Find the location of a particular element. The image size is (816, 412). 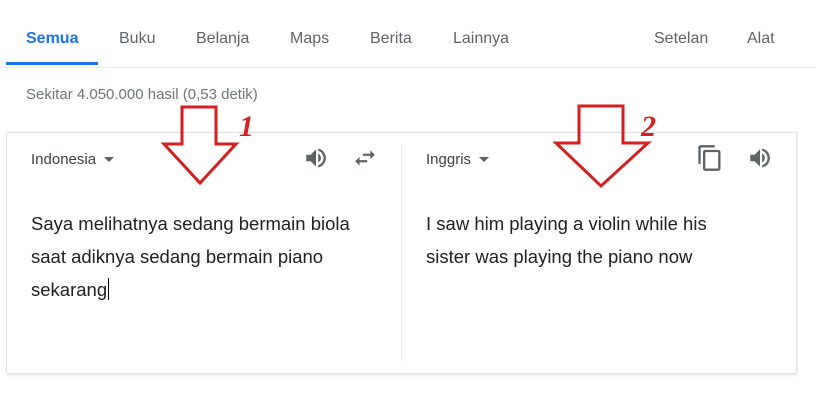

tab-more: Lainnya is located at coordinates (481, 39).